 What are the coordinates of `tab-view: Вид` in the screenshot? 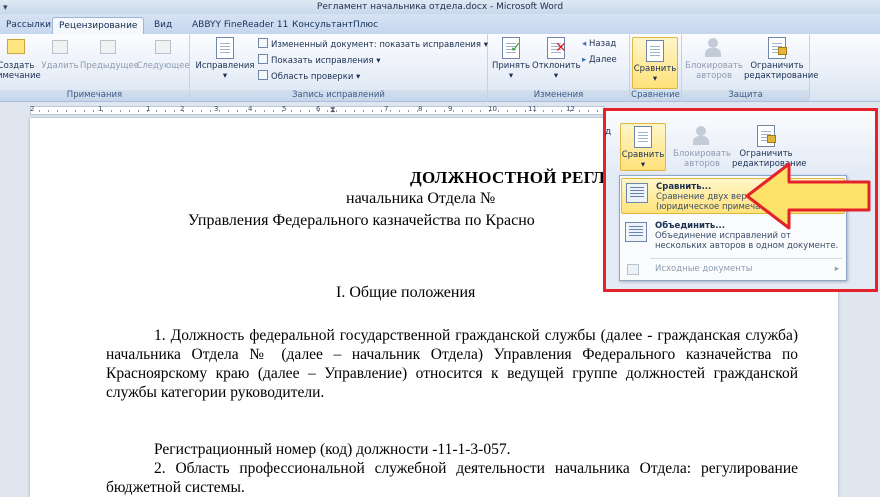 It's located at (163, 25).